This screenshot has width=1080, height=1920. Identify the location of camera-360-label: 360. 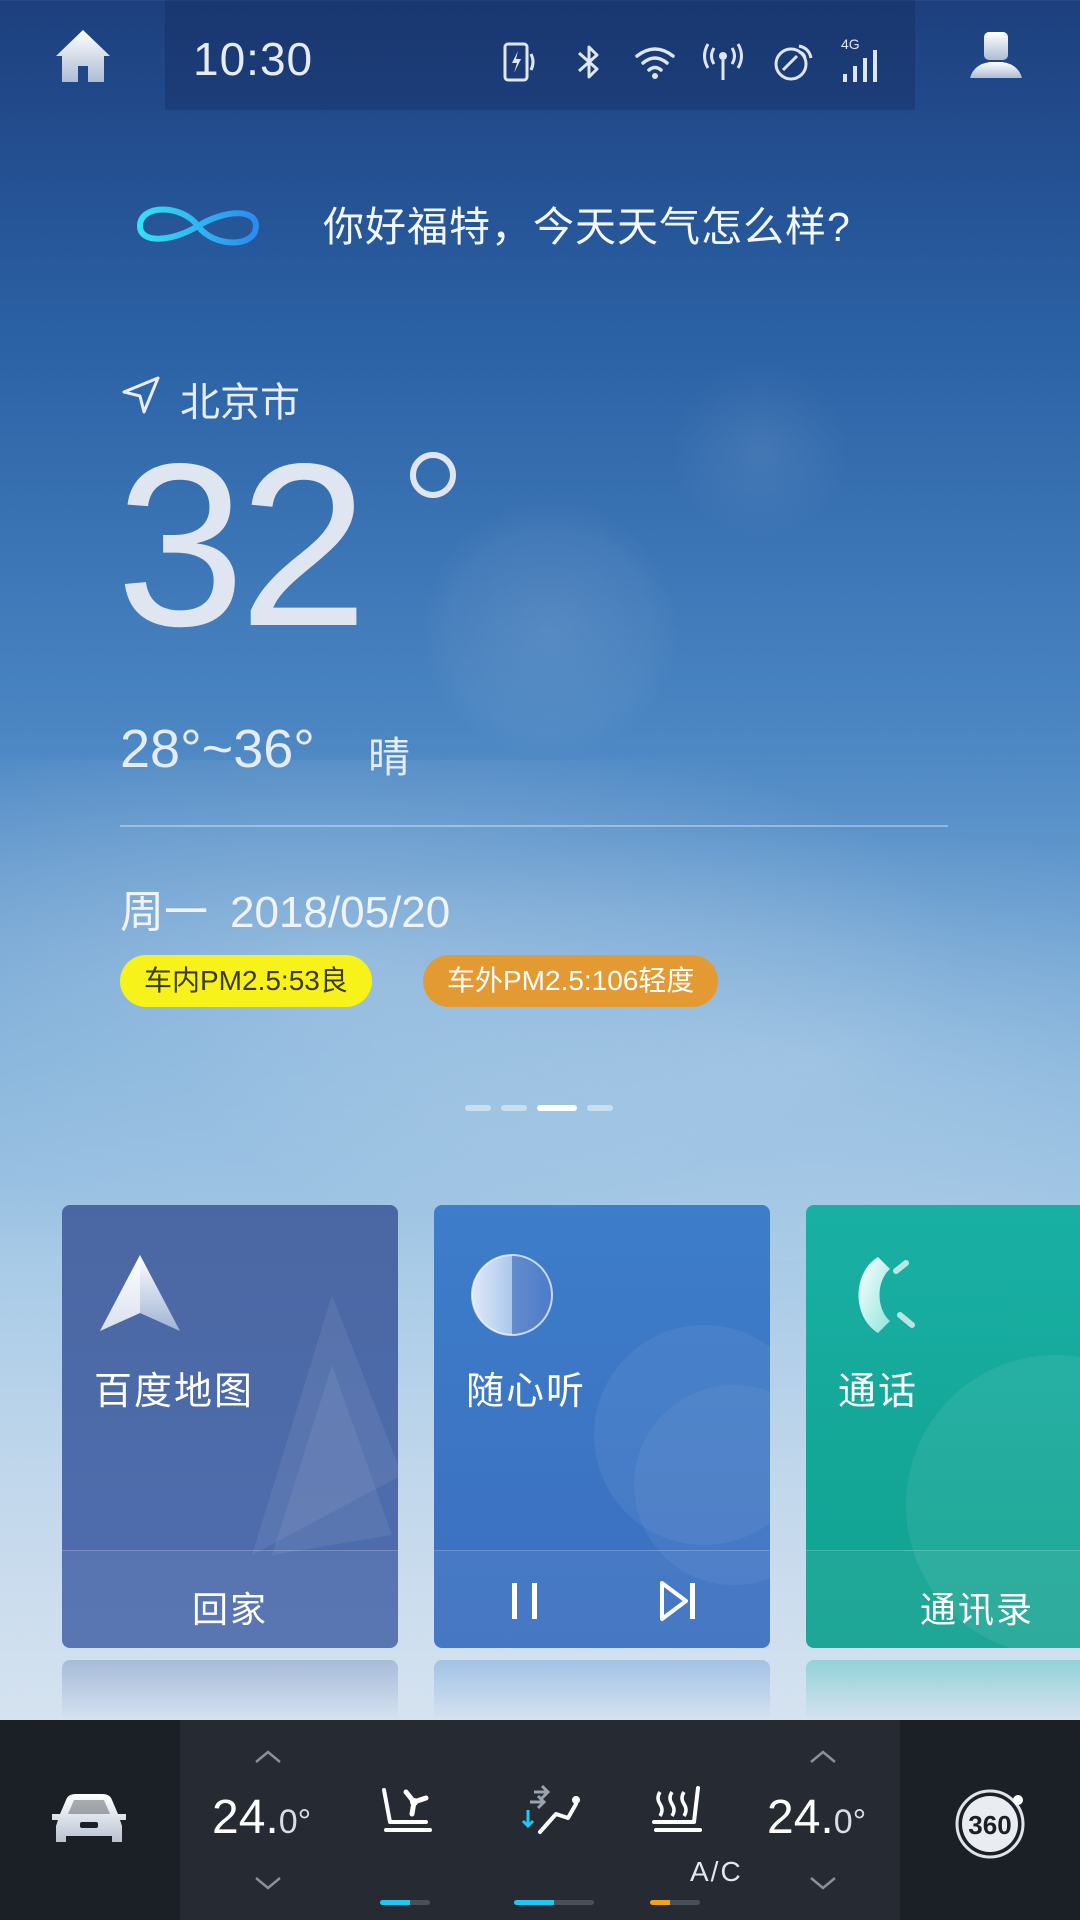
(990, 1825).